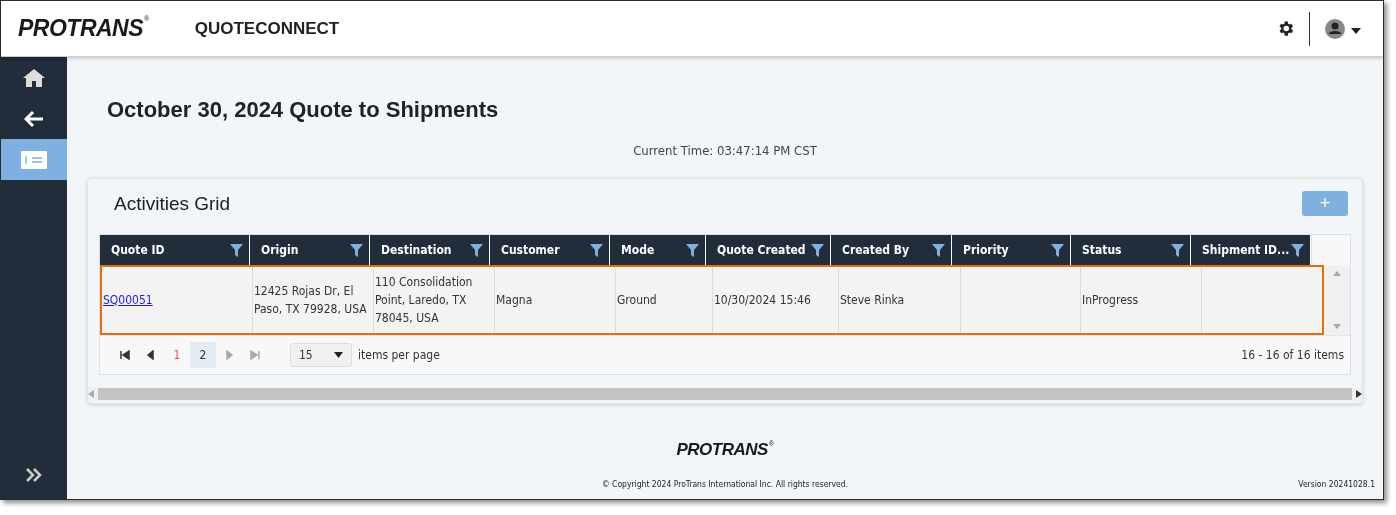  What do you see at coordinates (899, 300) in the screenshot?
I see `table-cell: Steve Rinka` at bounding box center [899, 300].